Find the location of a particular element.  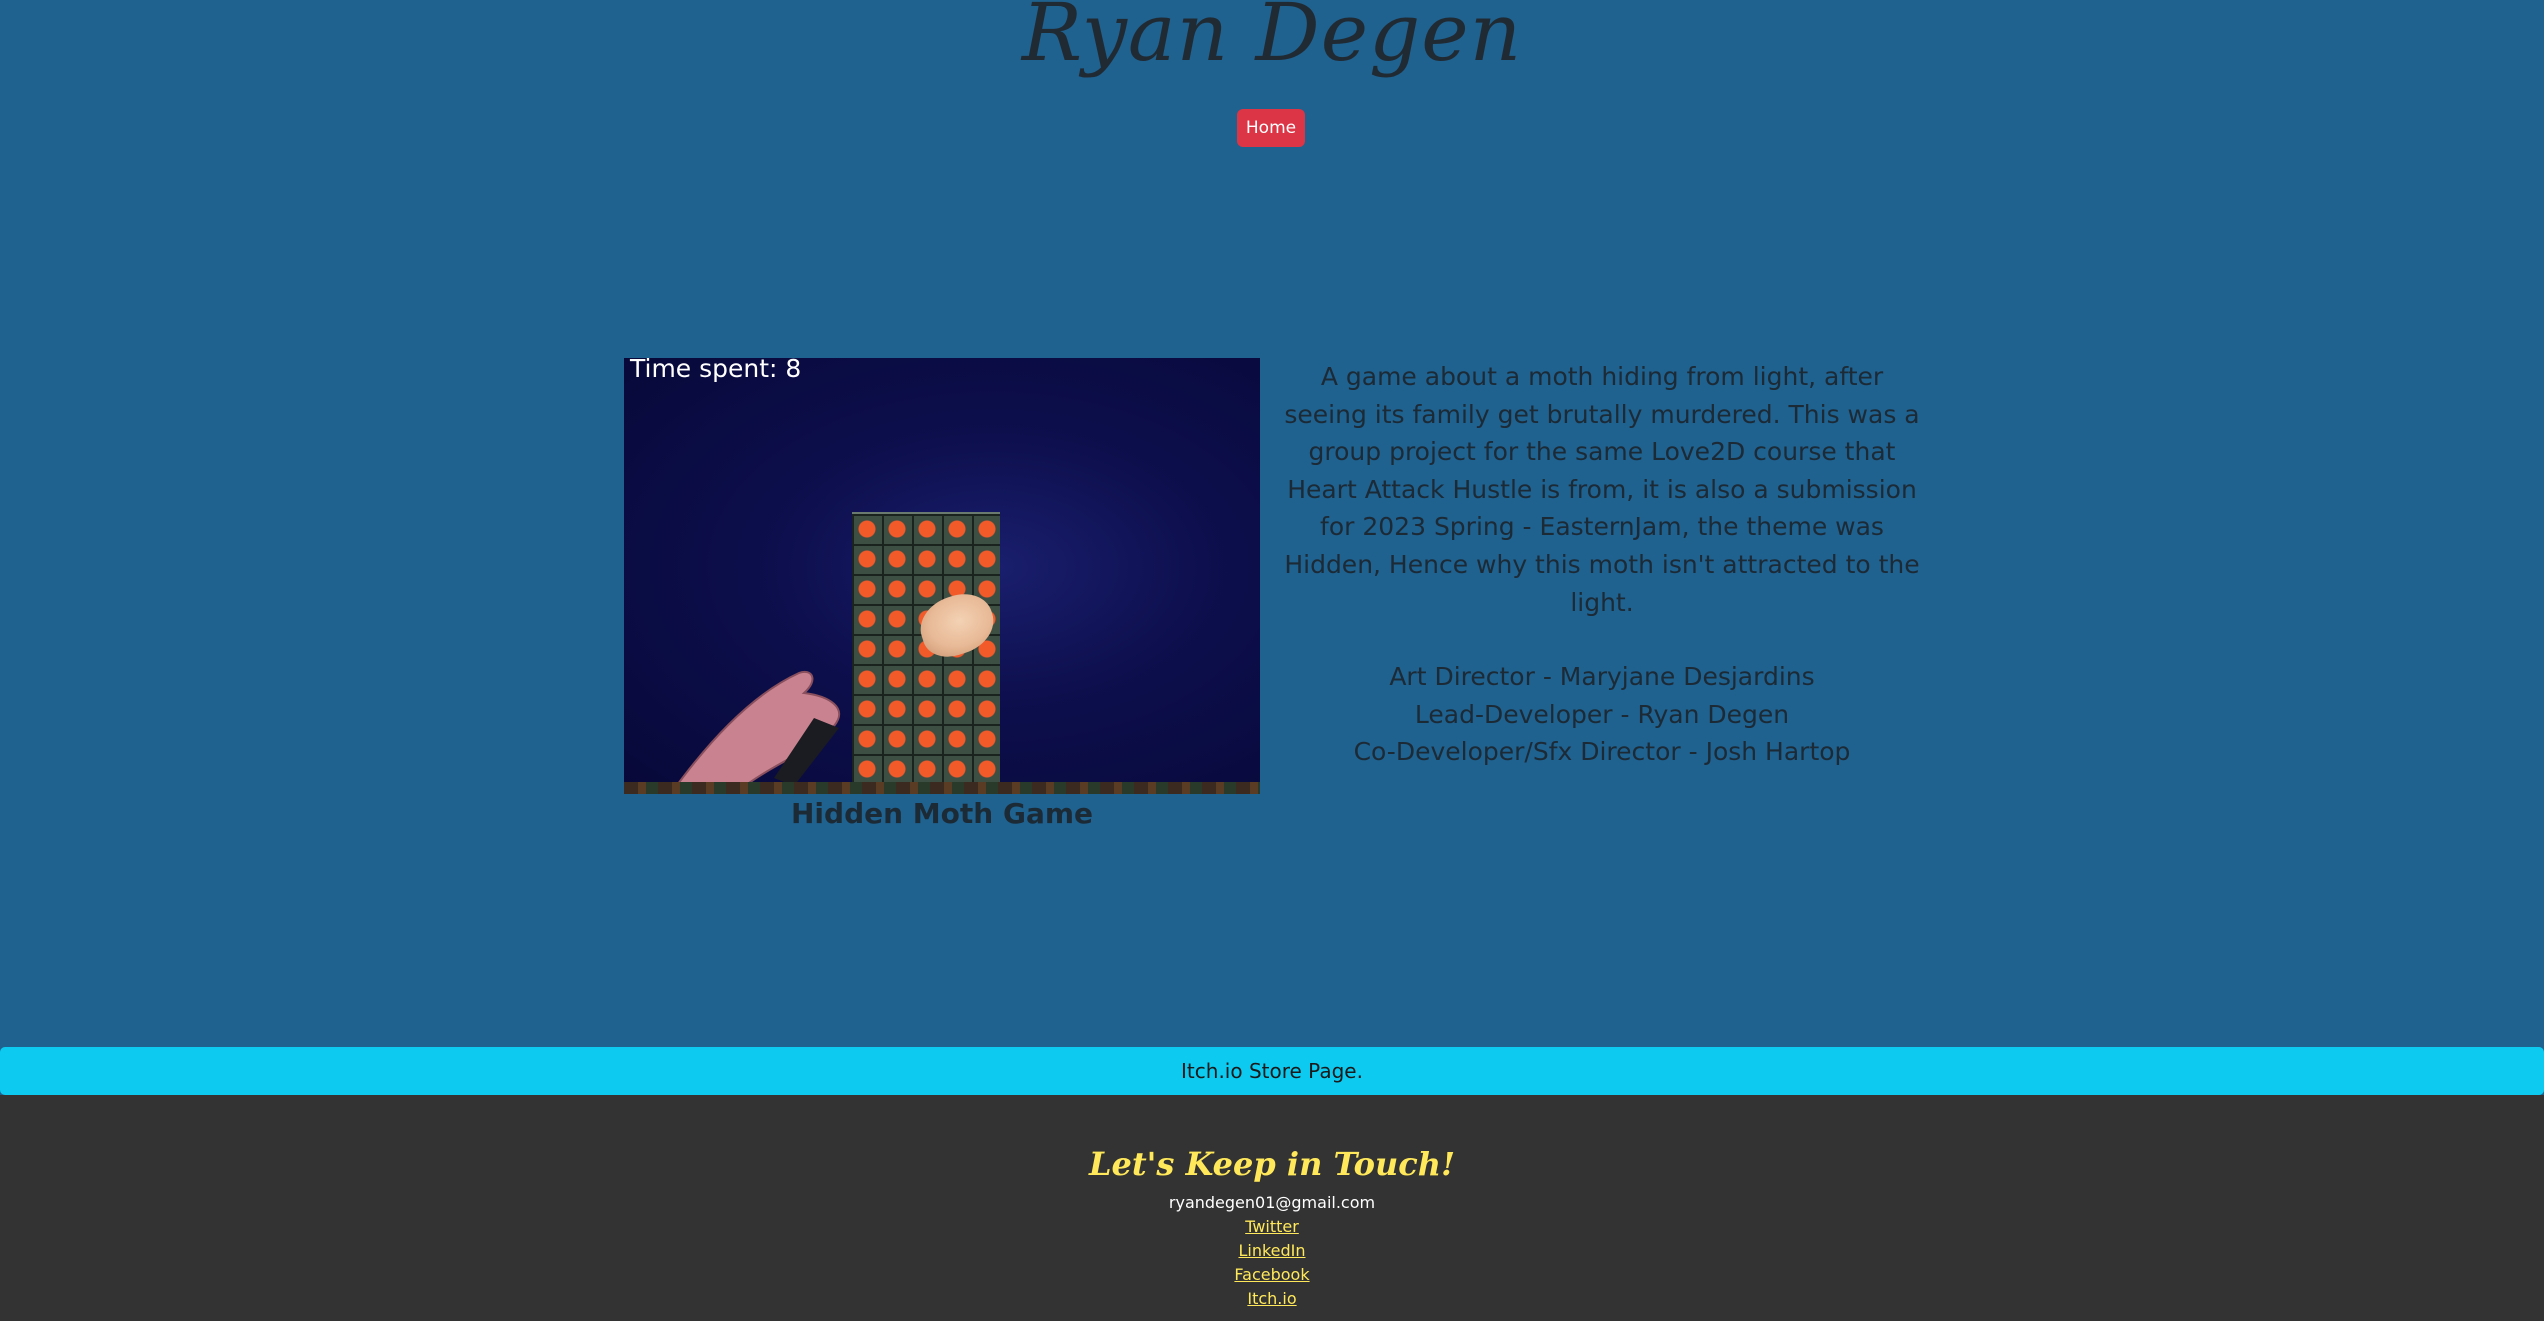

footer-link-facebook: Facebook is located at coordinates (1272, 1274).